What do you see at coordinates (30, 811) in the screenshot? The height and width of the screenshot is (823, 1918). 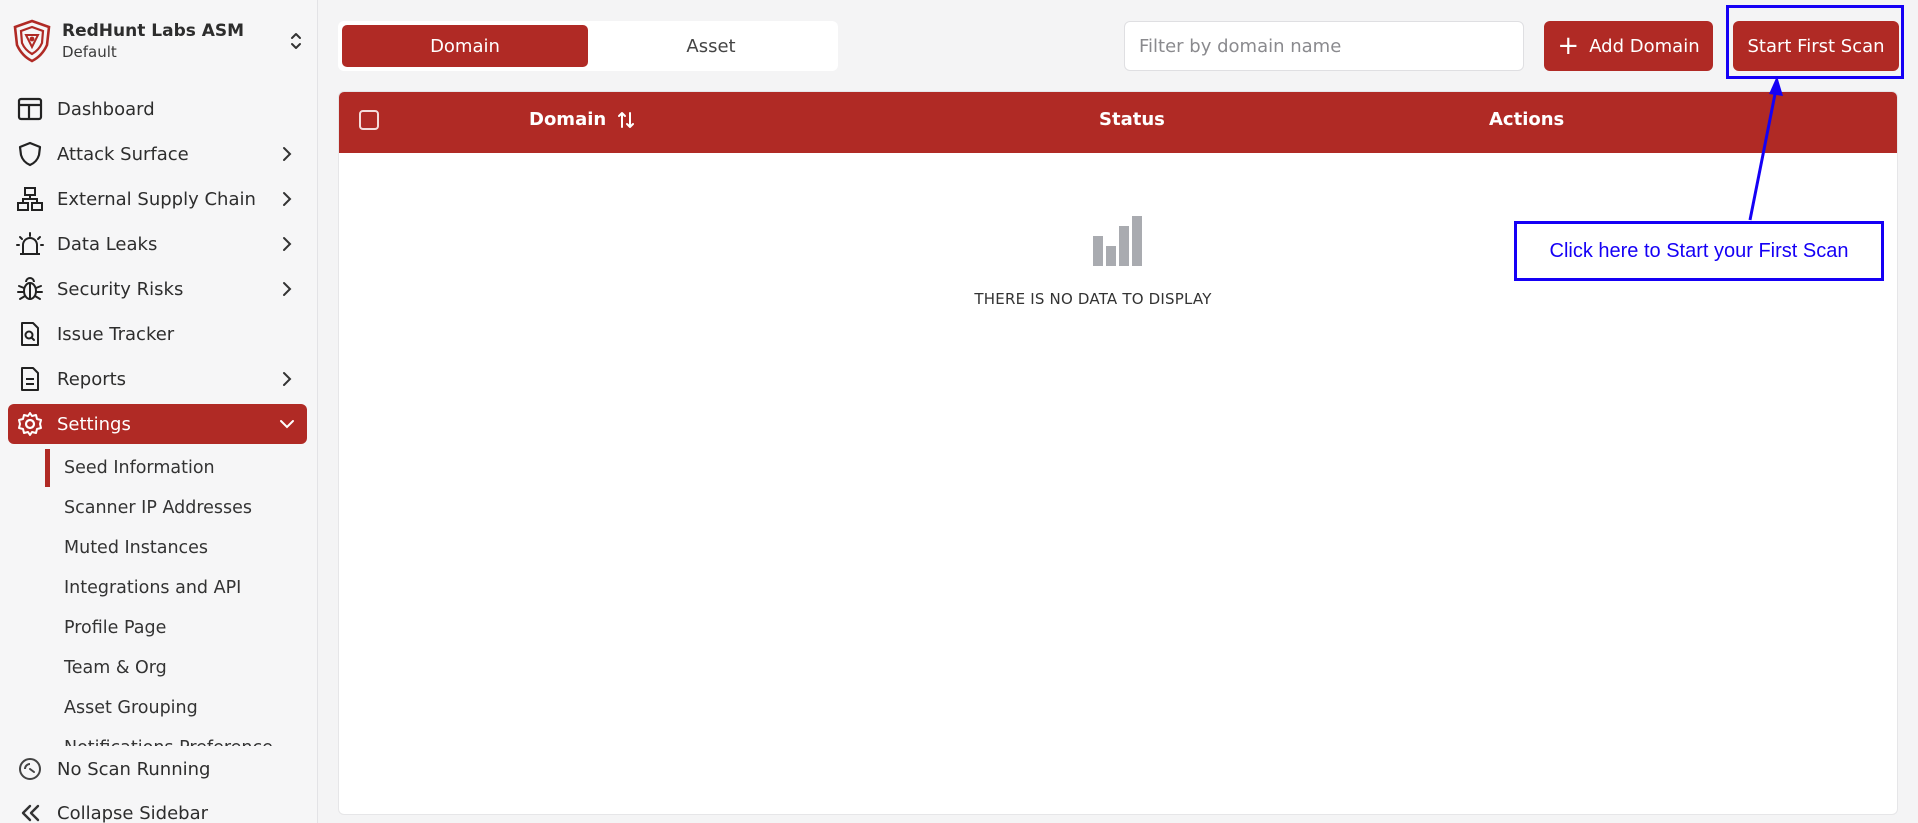 I see `double-chevron-left-icon` at bounding box center [30, 811].